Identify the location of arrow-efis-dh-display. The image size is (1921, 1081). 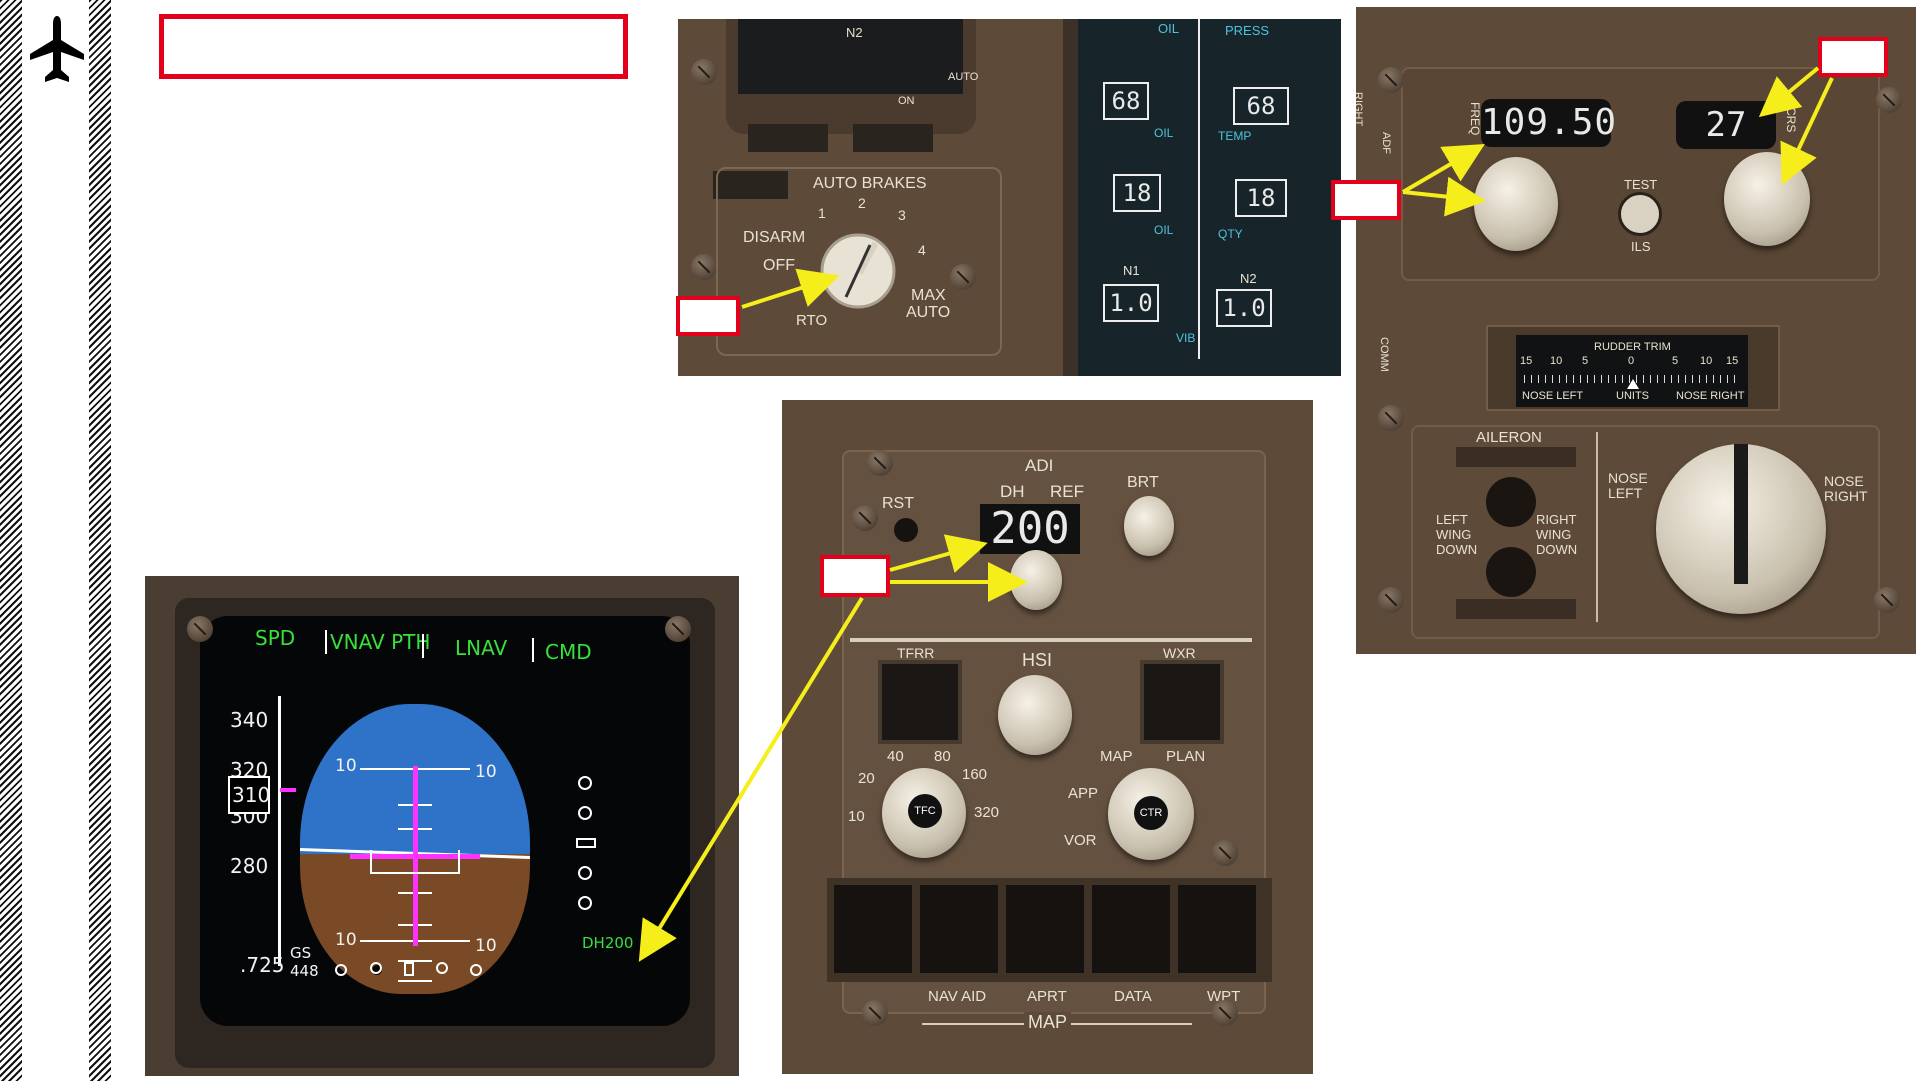
(938, 553).